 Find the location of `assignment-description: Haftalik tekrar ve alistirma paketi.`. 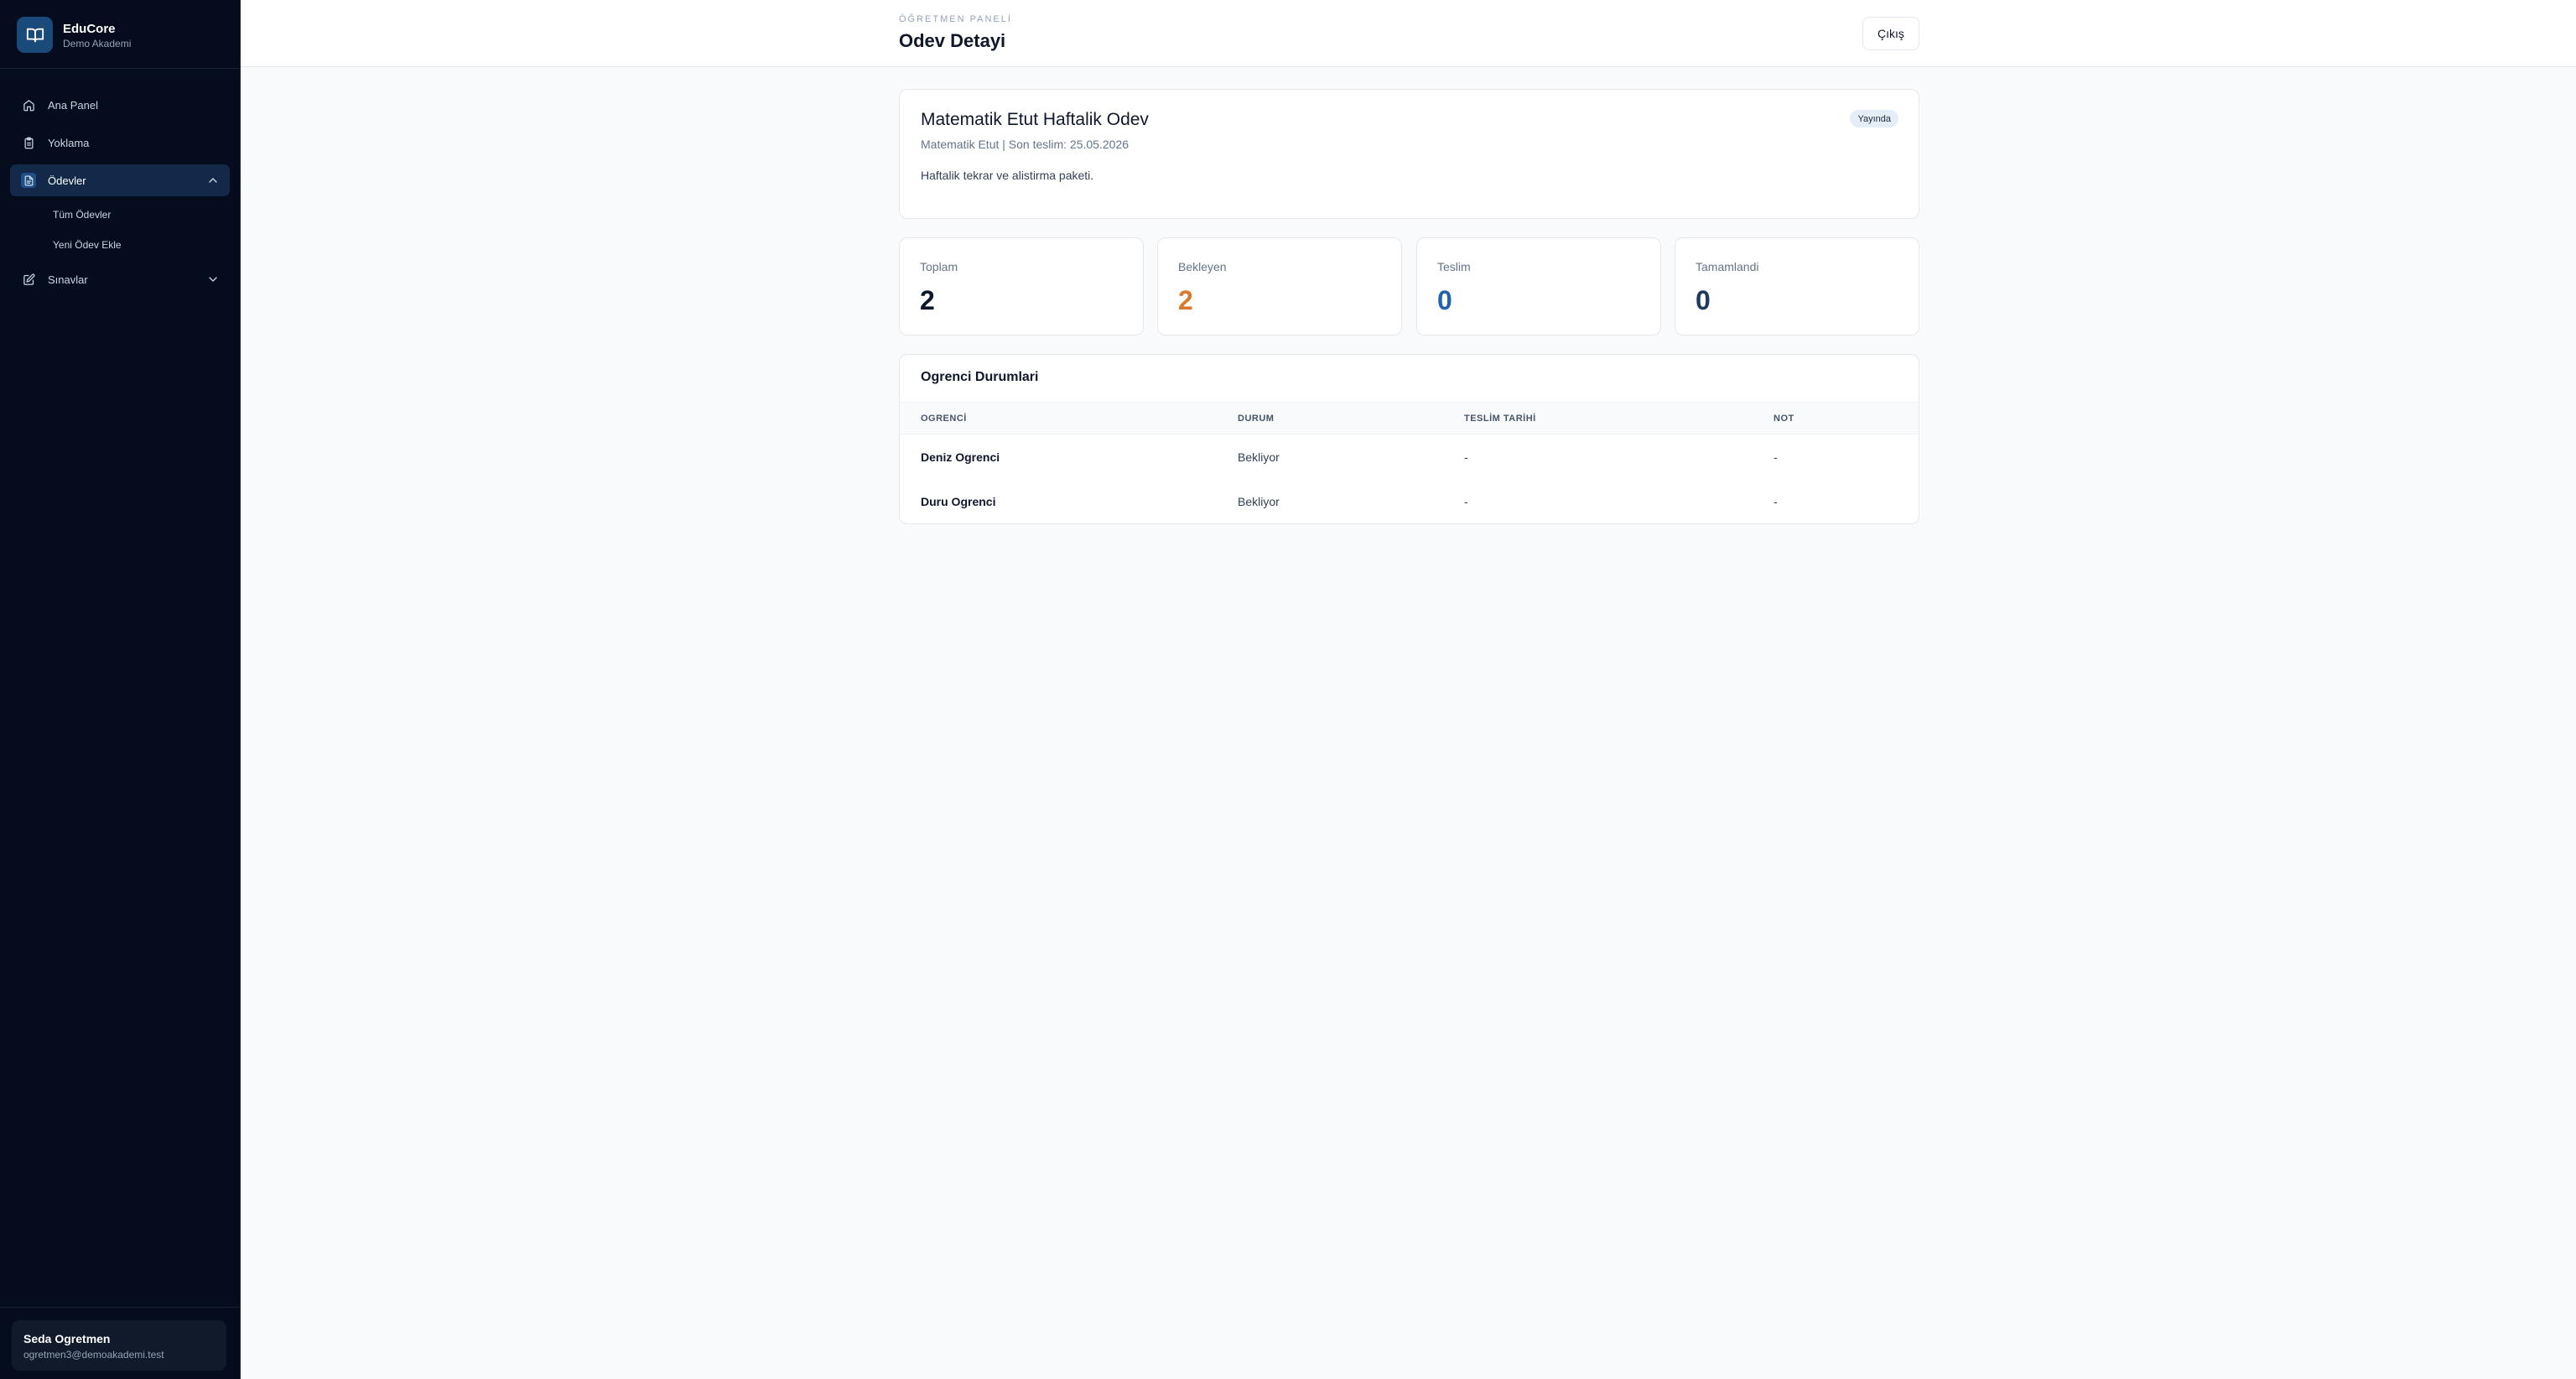

assignment-description: Haftalik tekrar ve alistirma paketi. is located at coordinates (1007, 175).